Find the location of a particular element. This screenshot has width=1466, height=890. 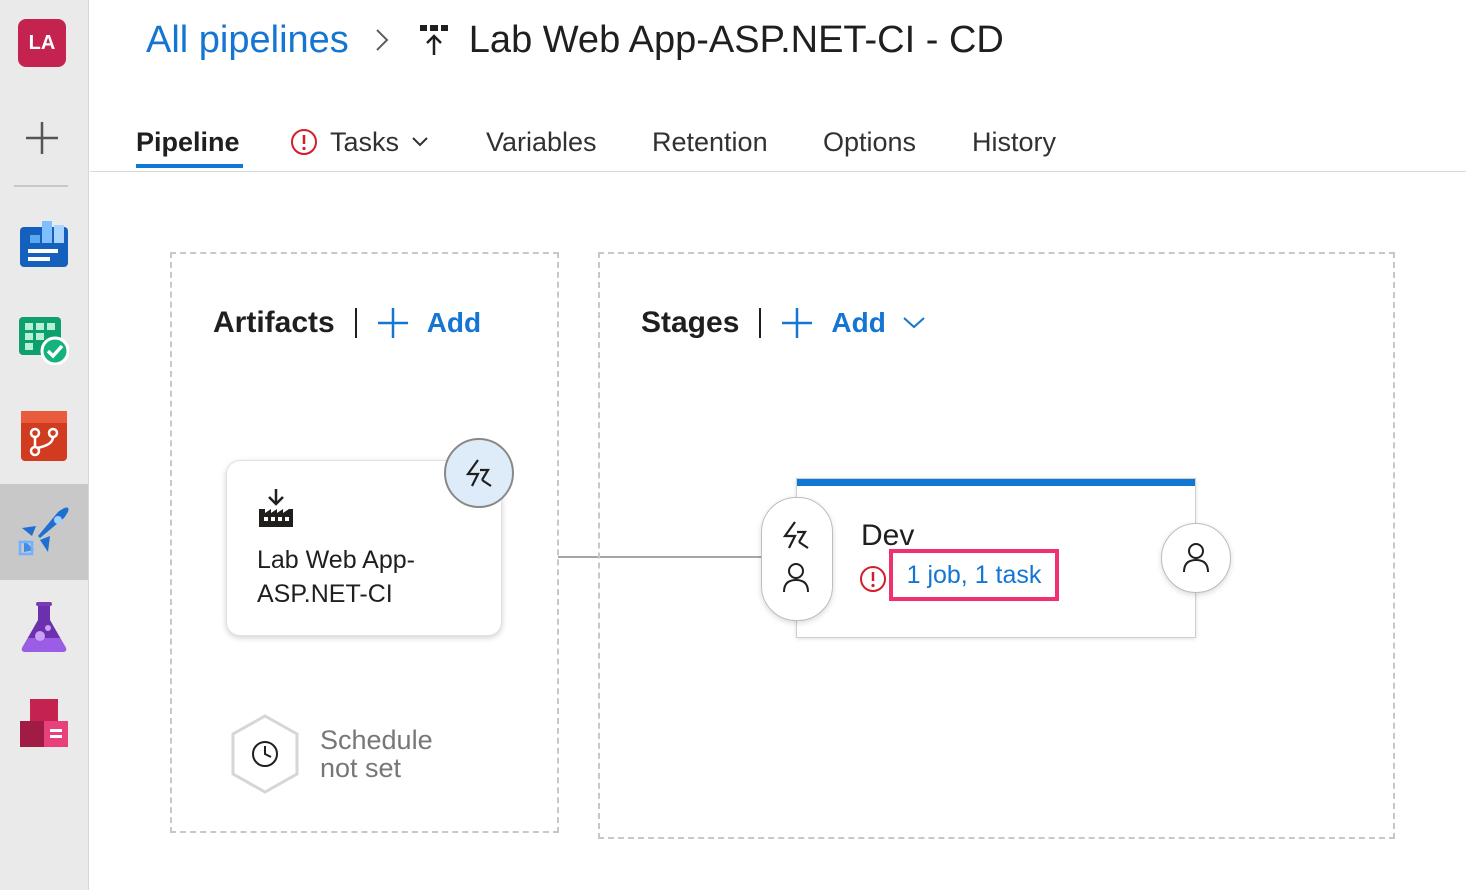

overview-icon is located at coordinates (44, 244).